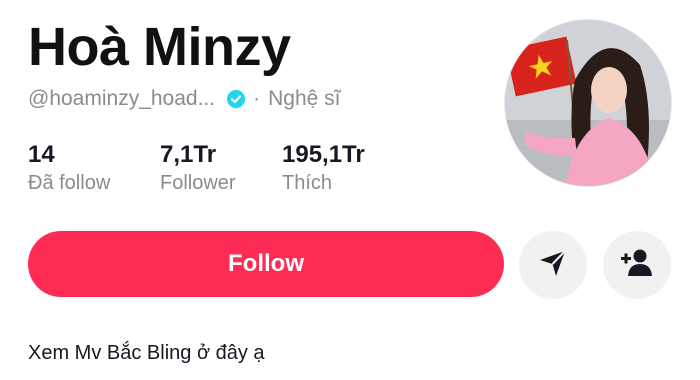  Describe the element at coordinates (188, 154) in the screenshot. I see `followers-count: 7,1Tr` at that location.